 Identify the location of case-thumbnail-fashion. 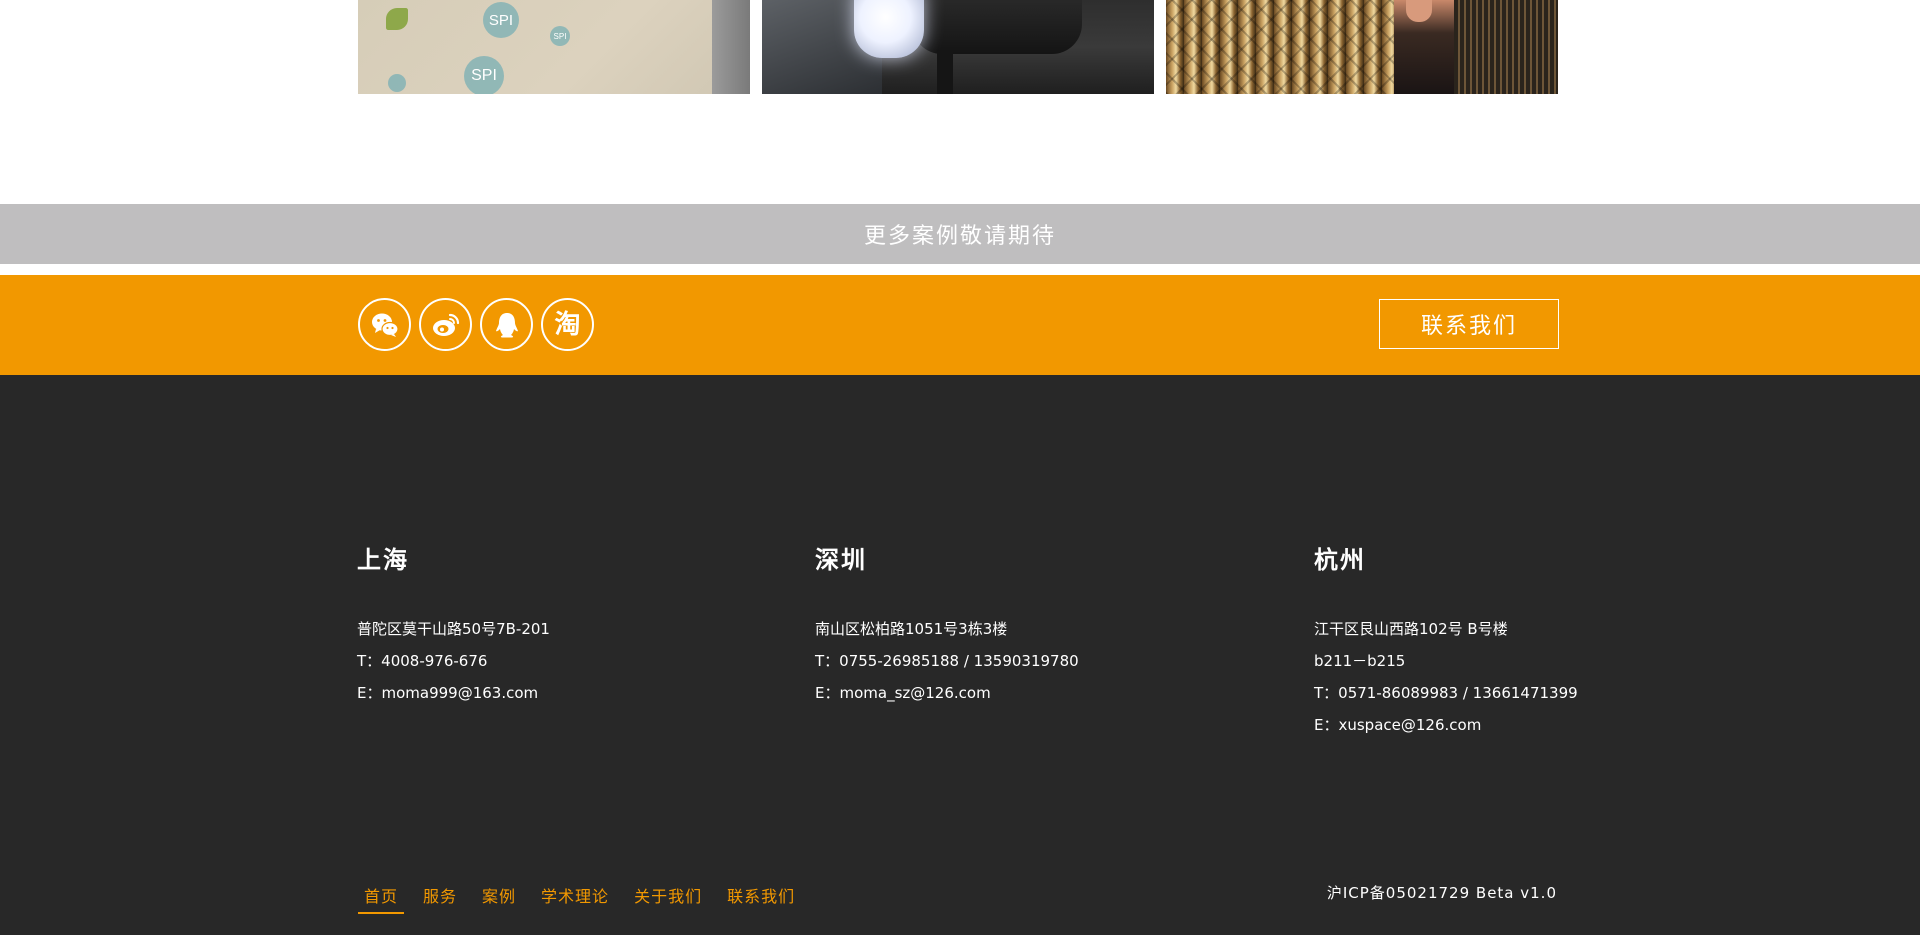
(1362, 47).